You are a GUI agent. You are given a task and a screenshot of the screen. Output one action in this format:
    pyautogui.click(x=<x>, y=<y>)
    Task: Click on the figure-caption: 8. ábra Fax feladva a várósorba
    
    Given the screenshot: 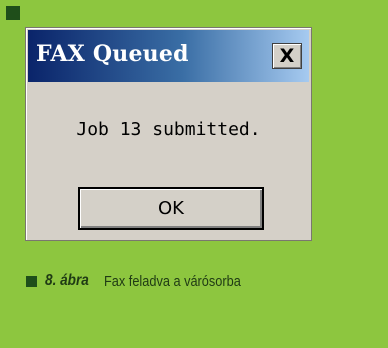 What is the action you would take?
    pyautogui.click(x=145, y=281)
    